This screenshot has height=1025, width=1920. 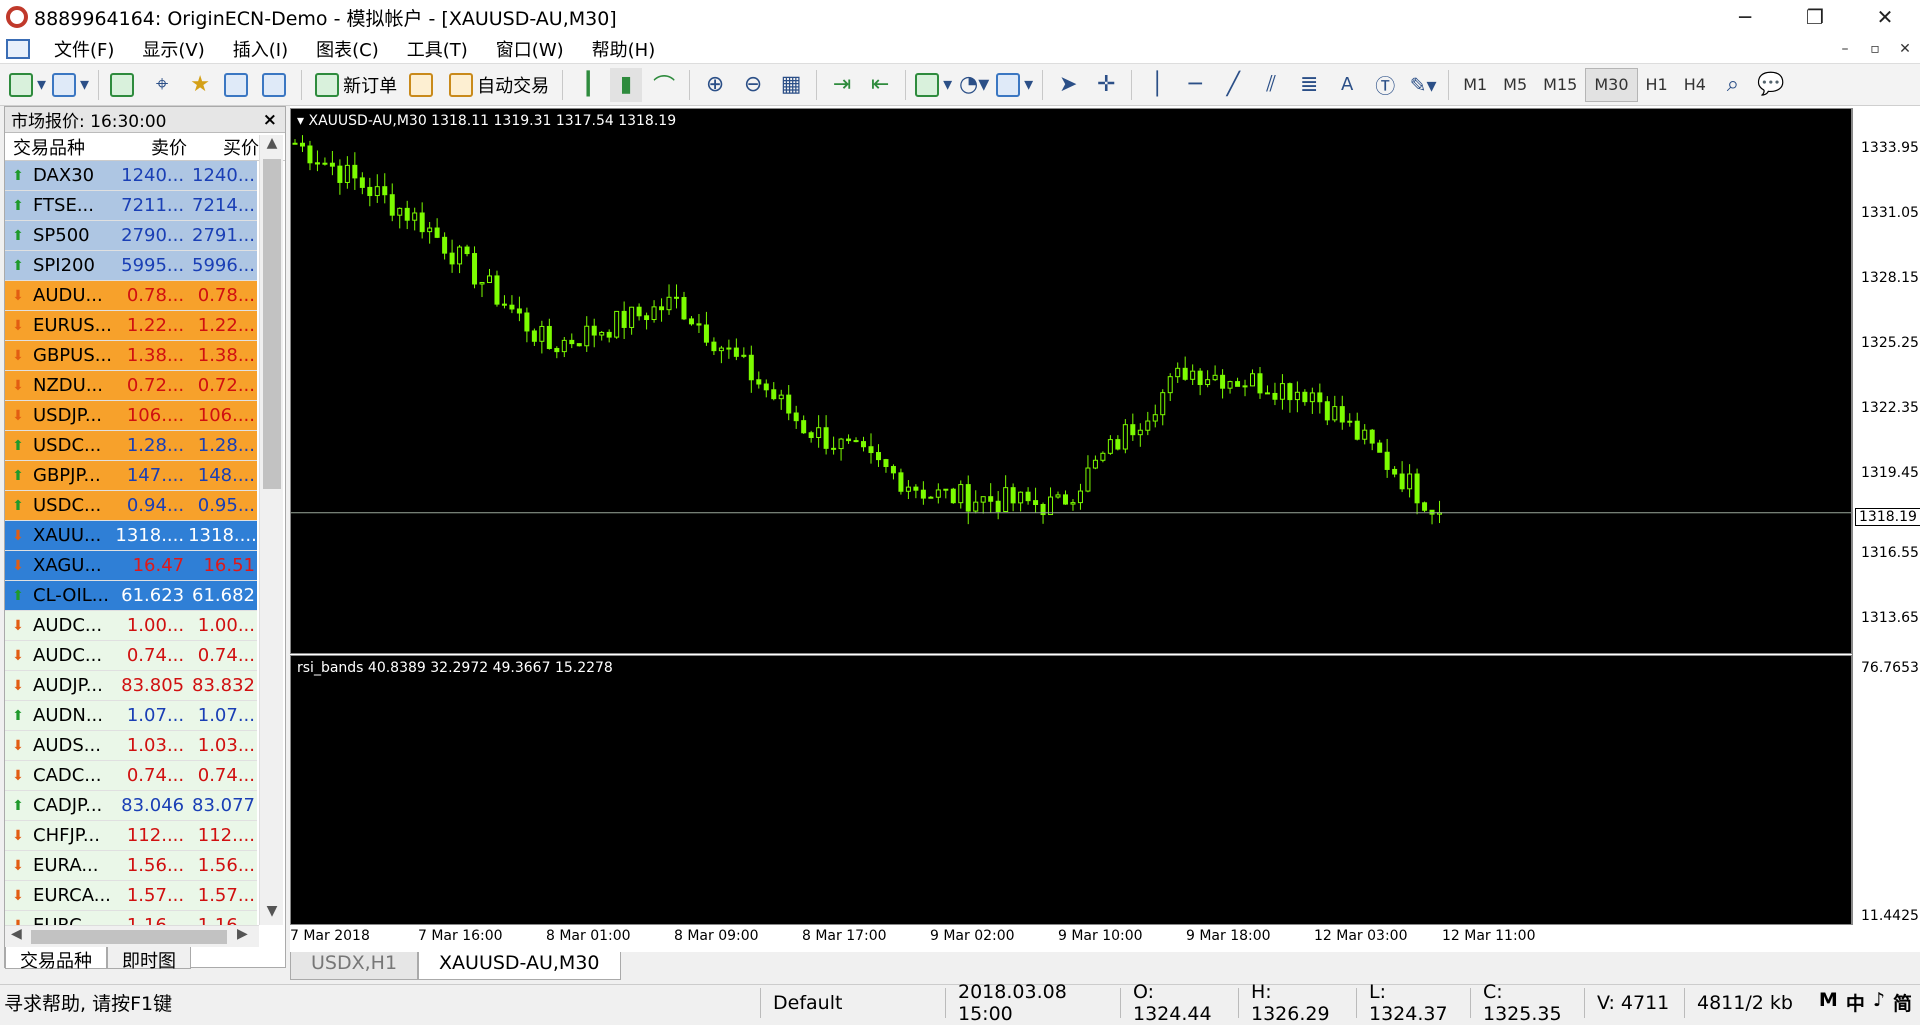 I want to click on column-ask: 买价, so click(x=226, y=147).